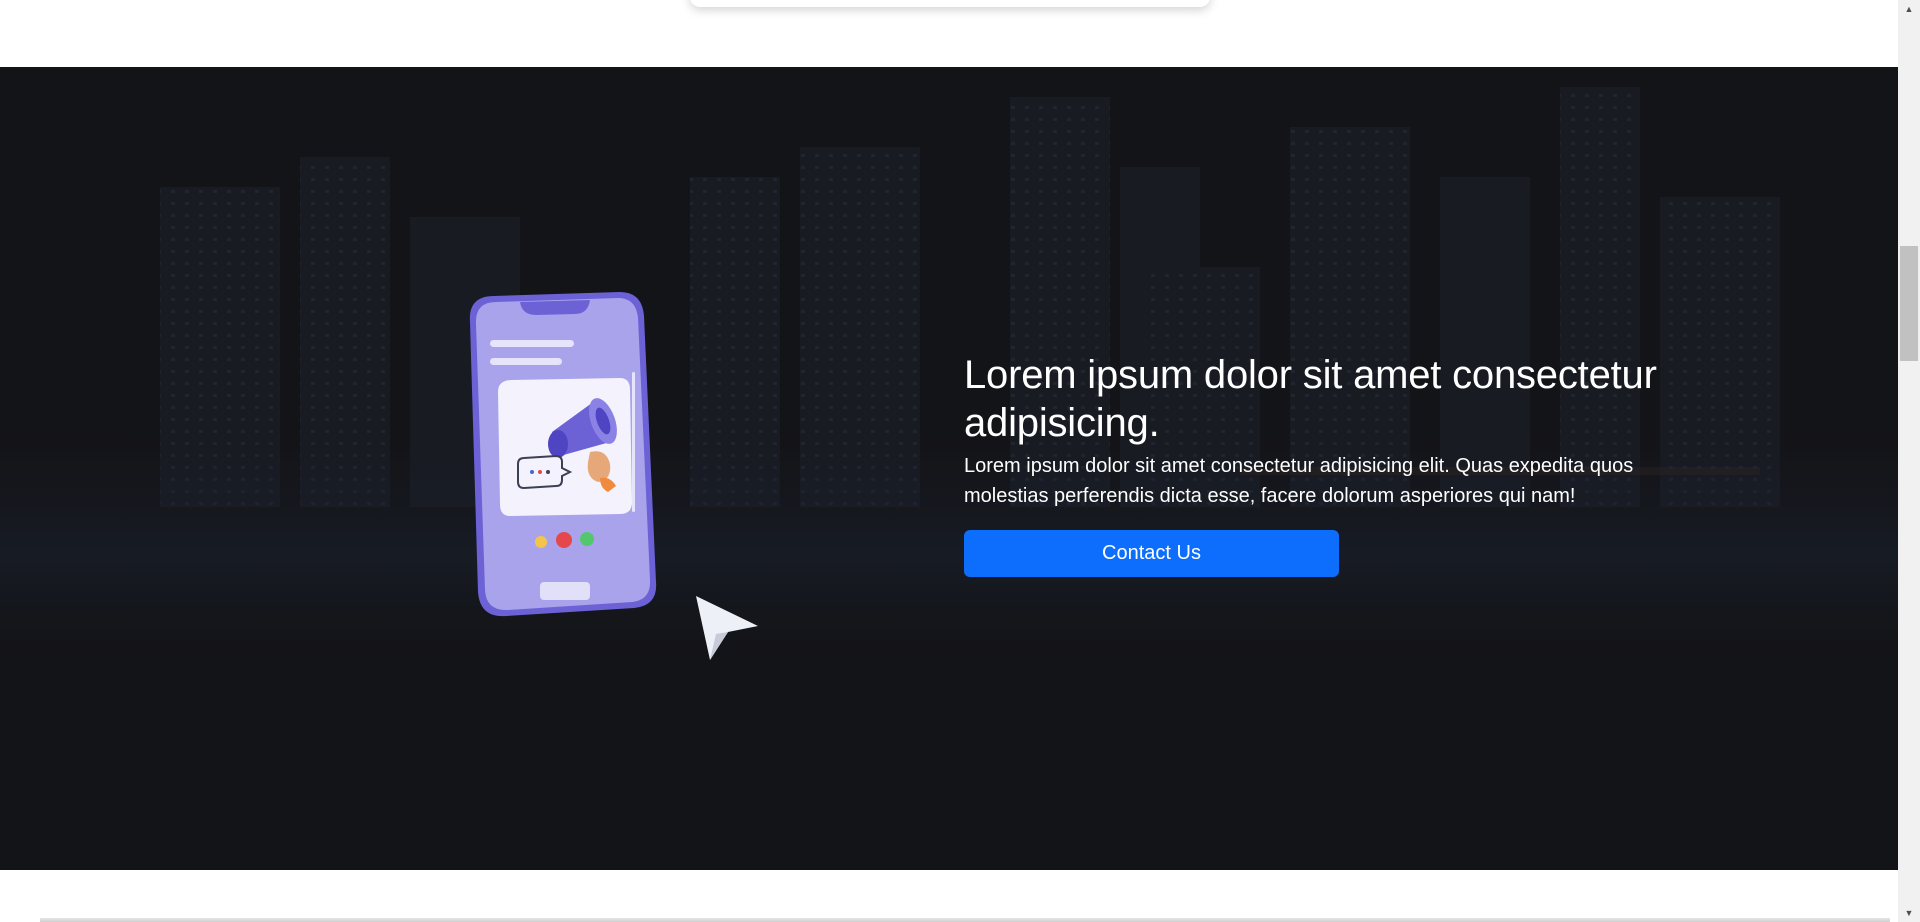  Describe the element at coordinates (1909, 303) in the screenshot. I see `scrollbar-thumb` at that location.